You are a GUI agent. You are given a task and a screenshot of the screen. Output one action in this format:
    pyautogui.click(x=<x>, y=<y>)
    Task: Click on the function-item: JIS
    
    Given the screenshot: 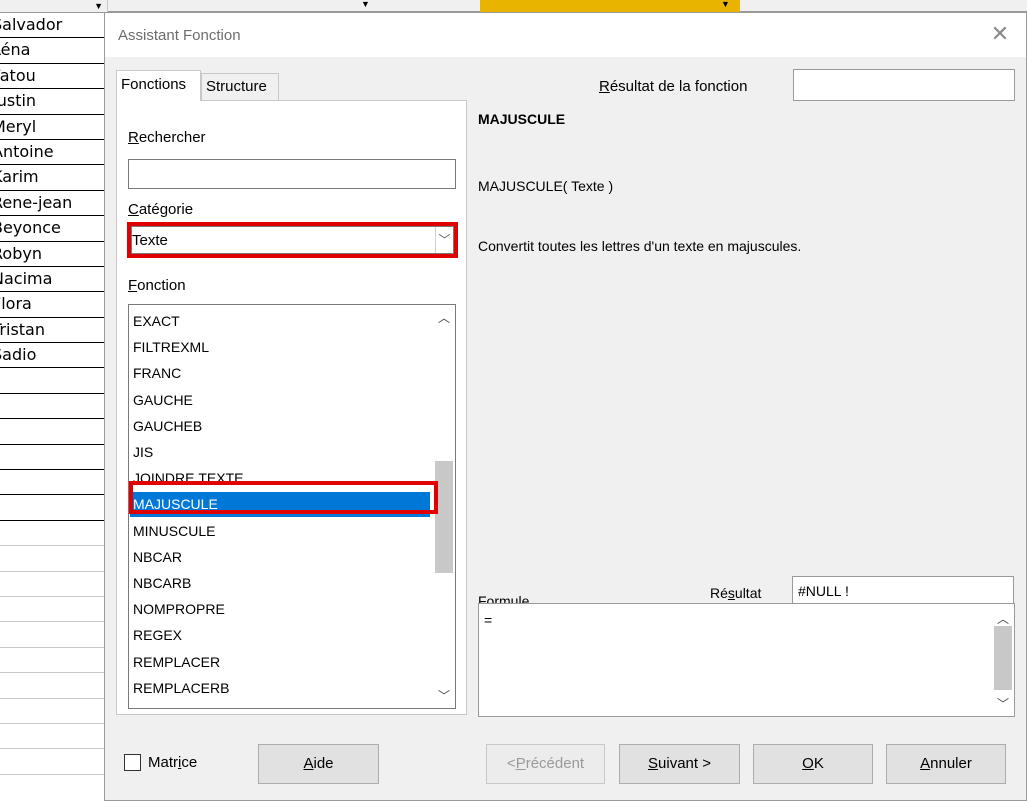 What is the action you would take?
    pyautogui.click(x=280, y=452)
    